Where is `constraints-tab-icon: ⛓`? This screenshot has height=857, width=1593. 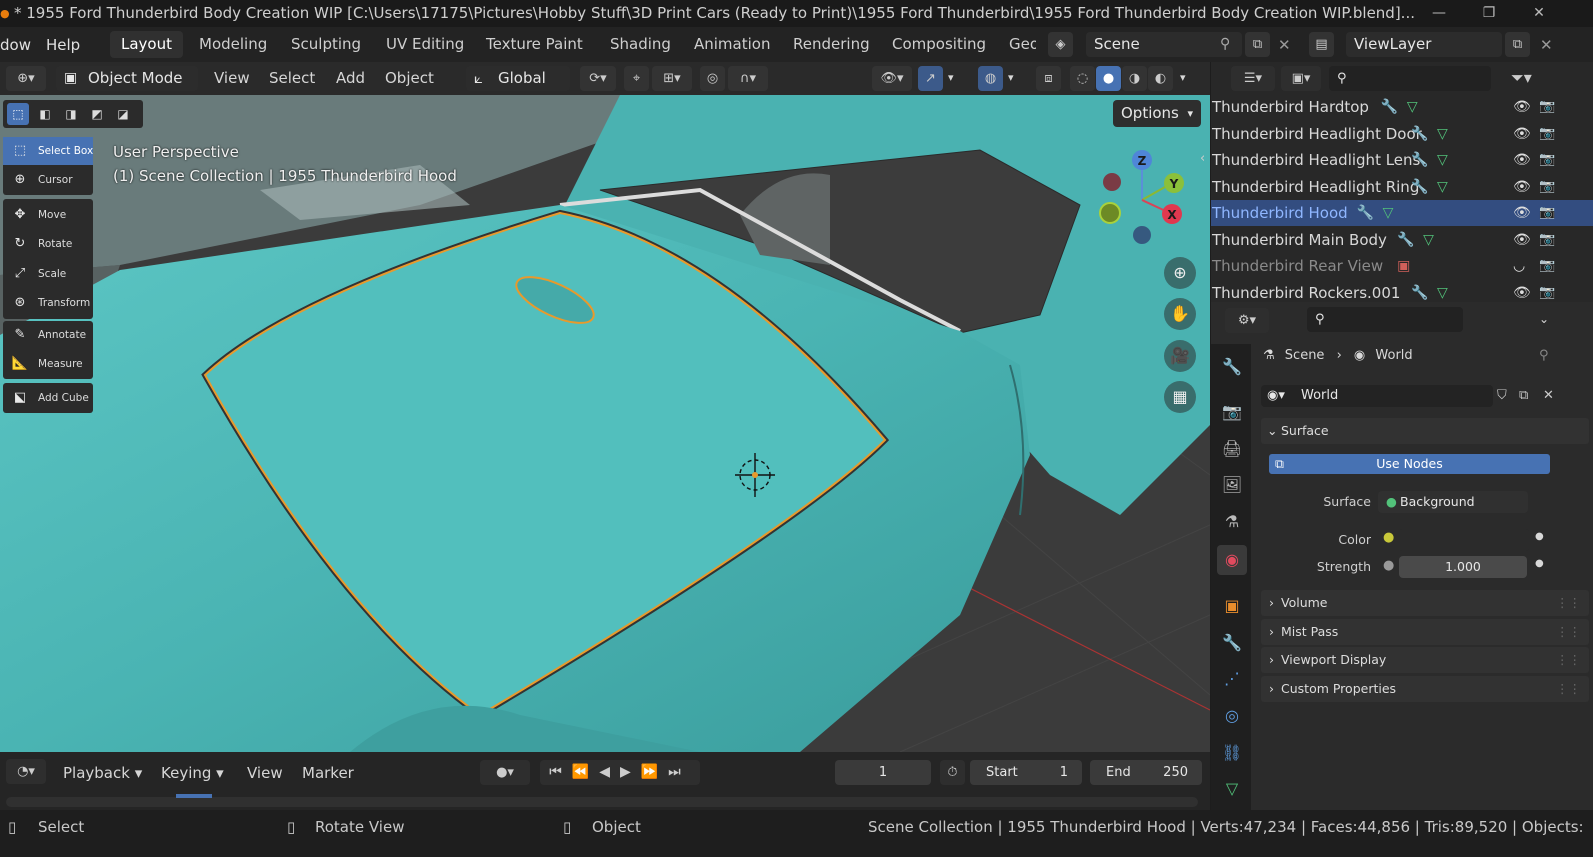 constraints-tab-icon: ⛓ is located at coordinates (1232, 753).